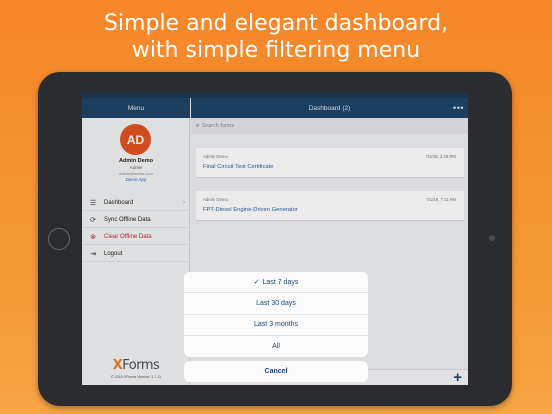  What do you see at coordinates (276, 50) in the screenshot?
I see `promo-line-2: with simple filtering menu` at bounding box center [276, 50].